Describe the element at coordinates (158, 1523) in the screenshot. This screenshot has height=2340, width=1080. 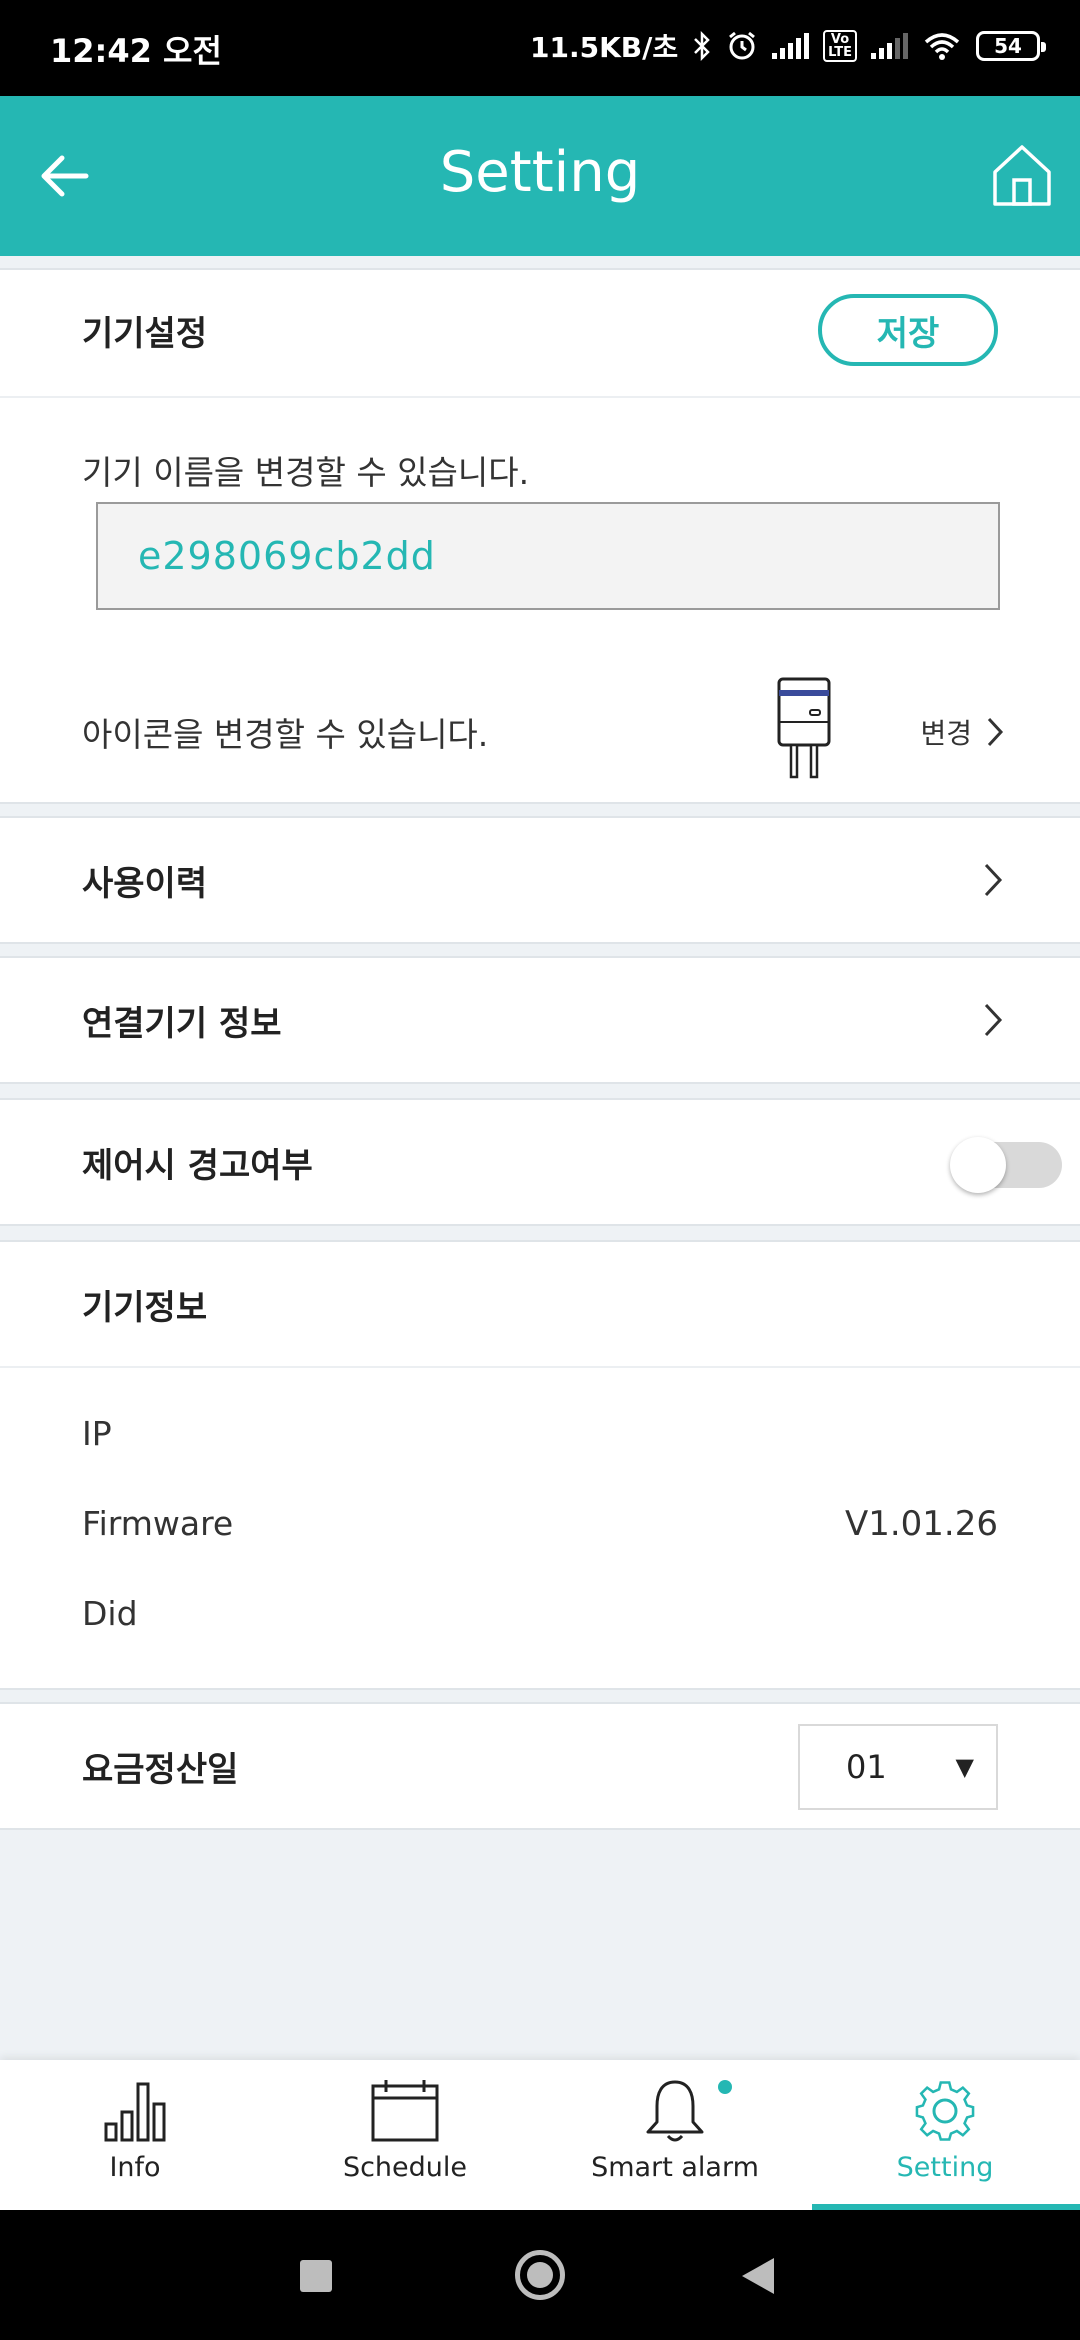
I see `firmware-label: Firmware` at that location.